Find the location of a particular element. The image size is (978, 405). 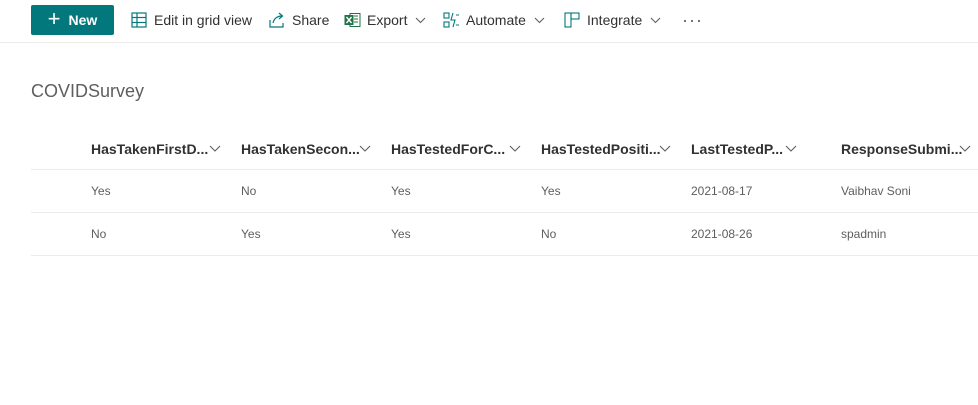

share-label: Share is located at coordinates (311, 20).